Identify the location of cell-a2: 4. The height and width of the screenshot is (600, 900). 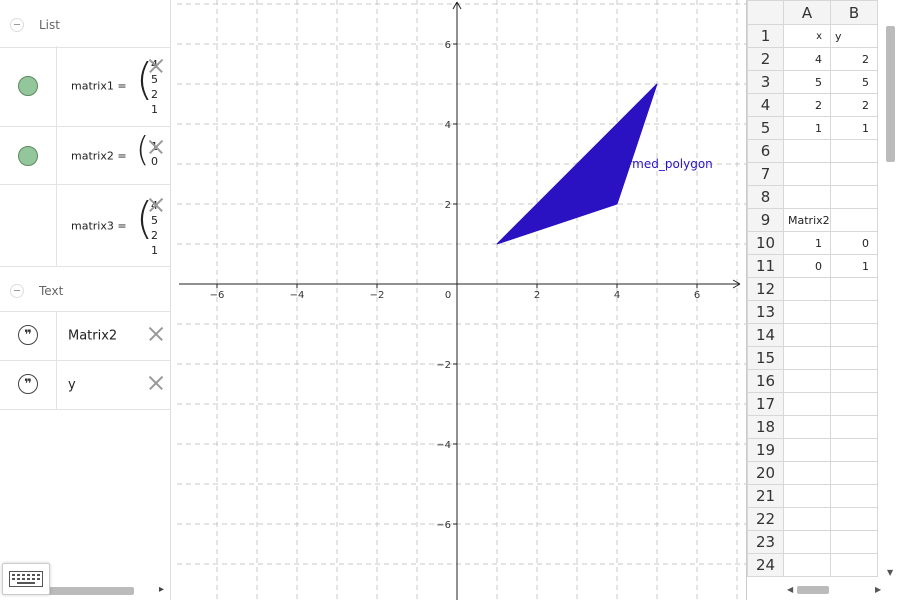
(807, 59).